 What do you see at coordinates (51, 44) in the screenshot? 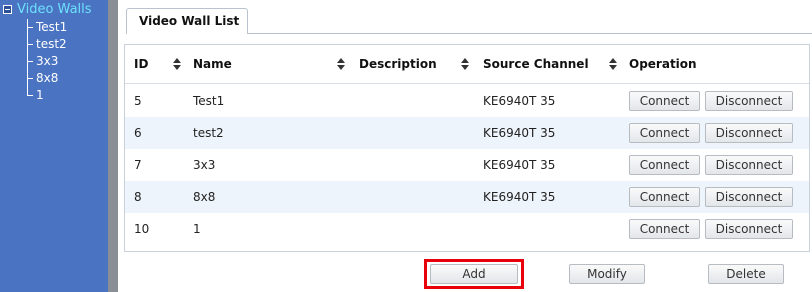
I see `tree-item-label: test2` at bounding box center [51, 44].